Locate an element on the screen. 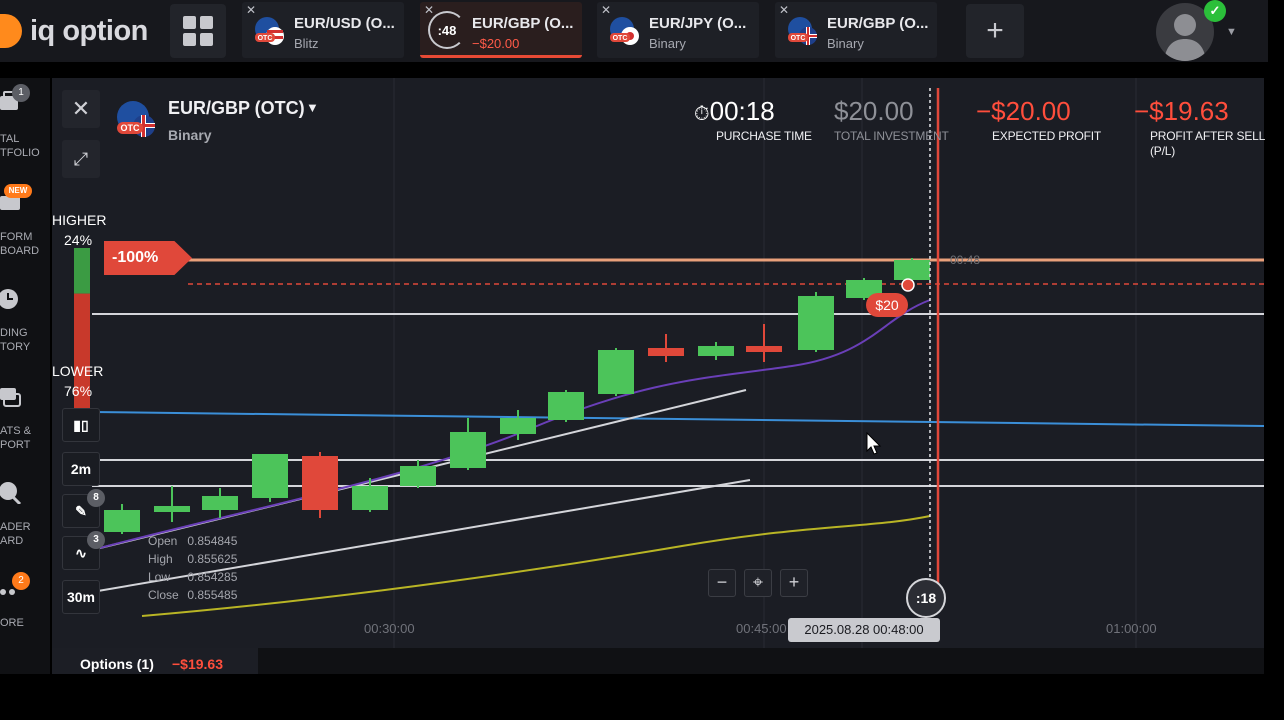 The image size is (1284, 720). close-chart-button: ✕ is located at coordinates (81, 109).